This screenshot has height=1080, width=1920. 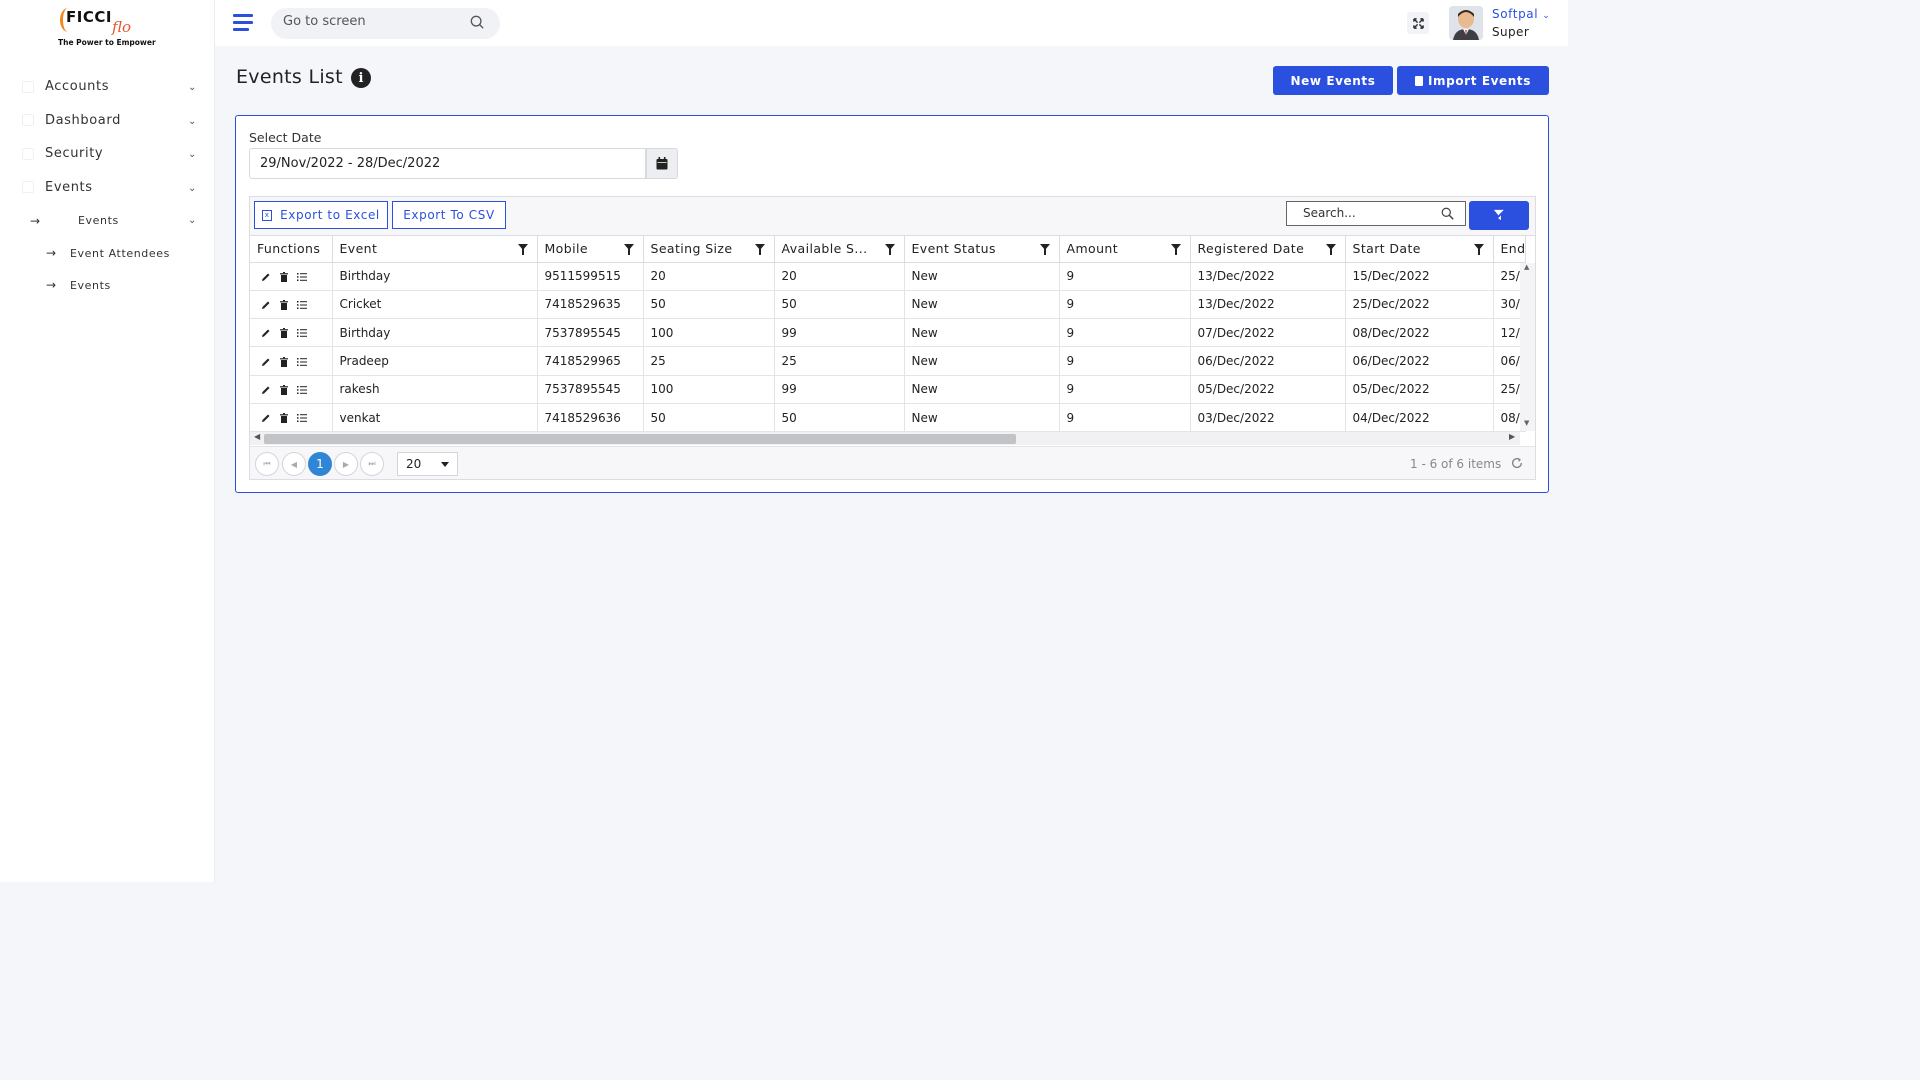 I want to click on export-excel-button: x Export to Excel, so click(x=321, y=215).